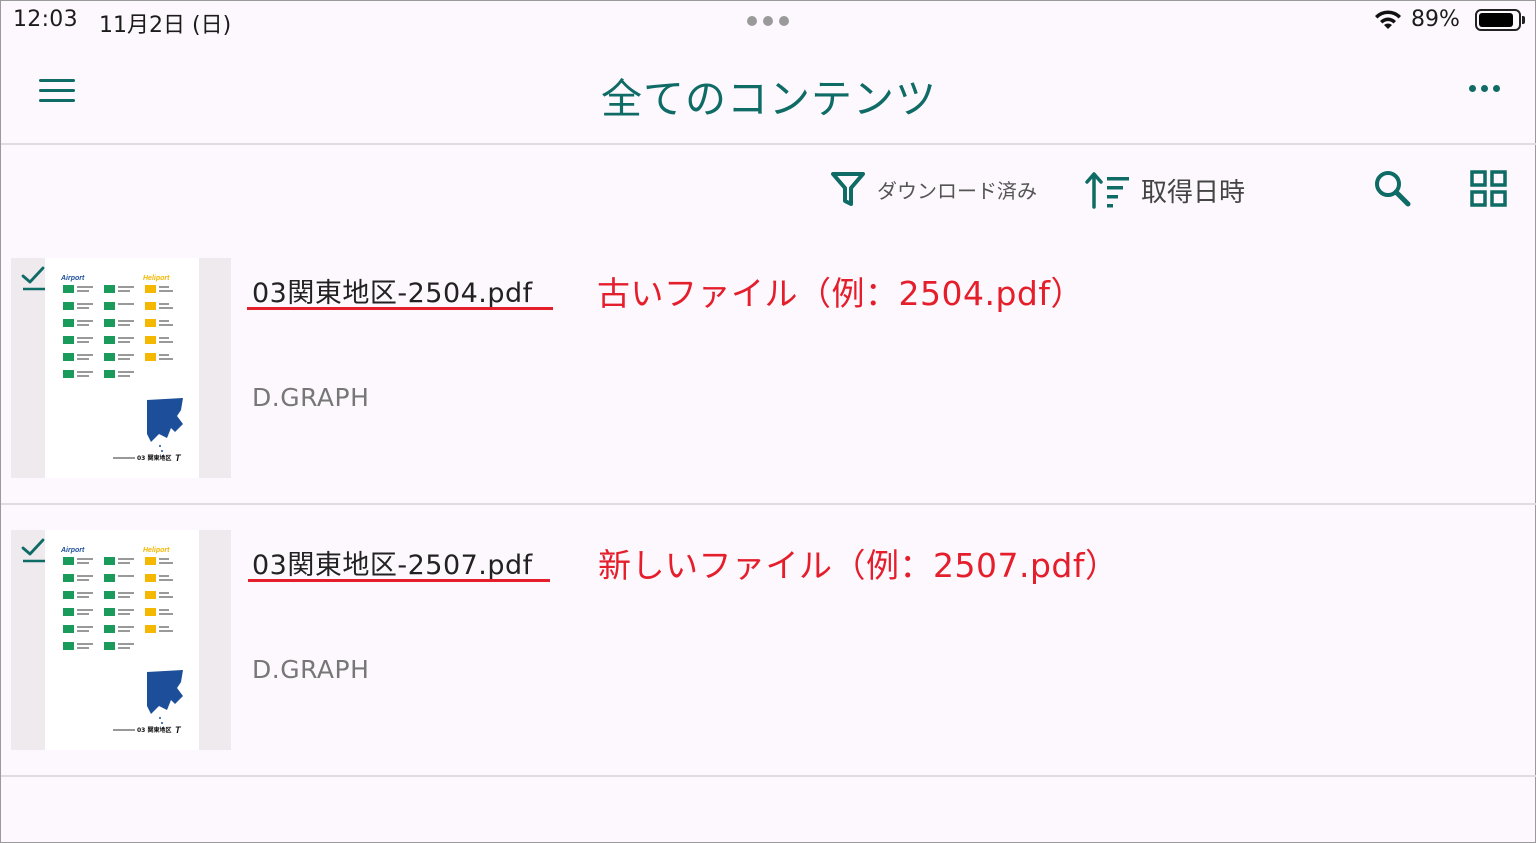 This screenshot has height=843, width=1536. I want to click on app-bar: 全てのコンテンツ, so click(768, 93).